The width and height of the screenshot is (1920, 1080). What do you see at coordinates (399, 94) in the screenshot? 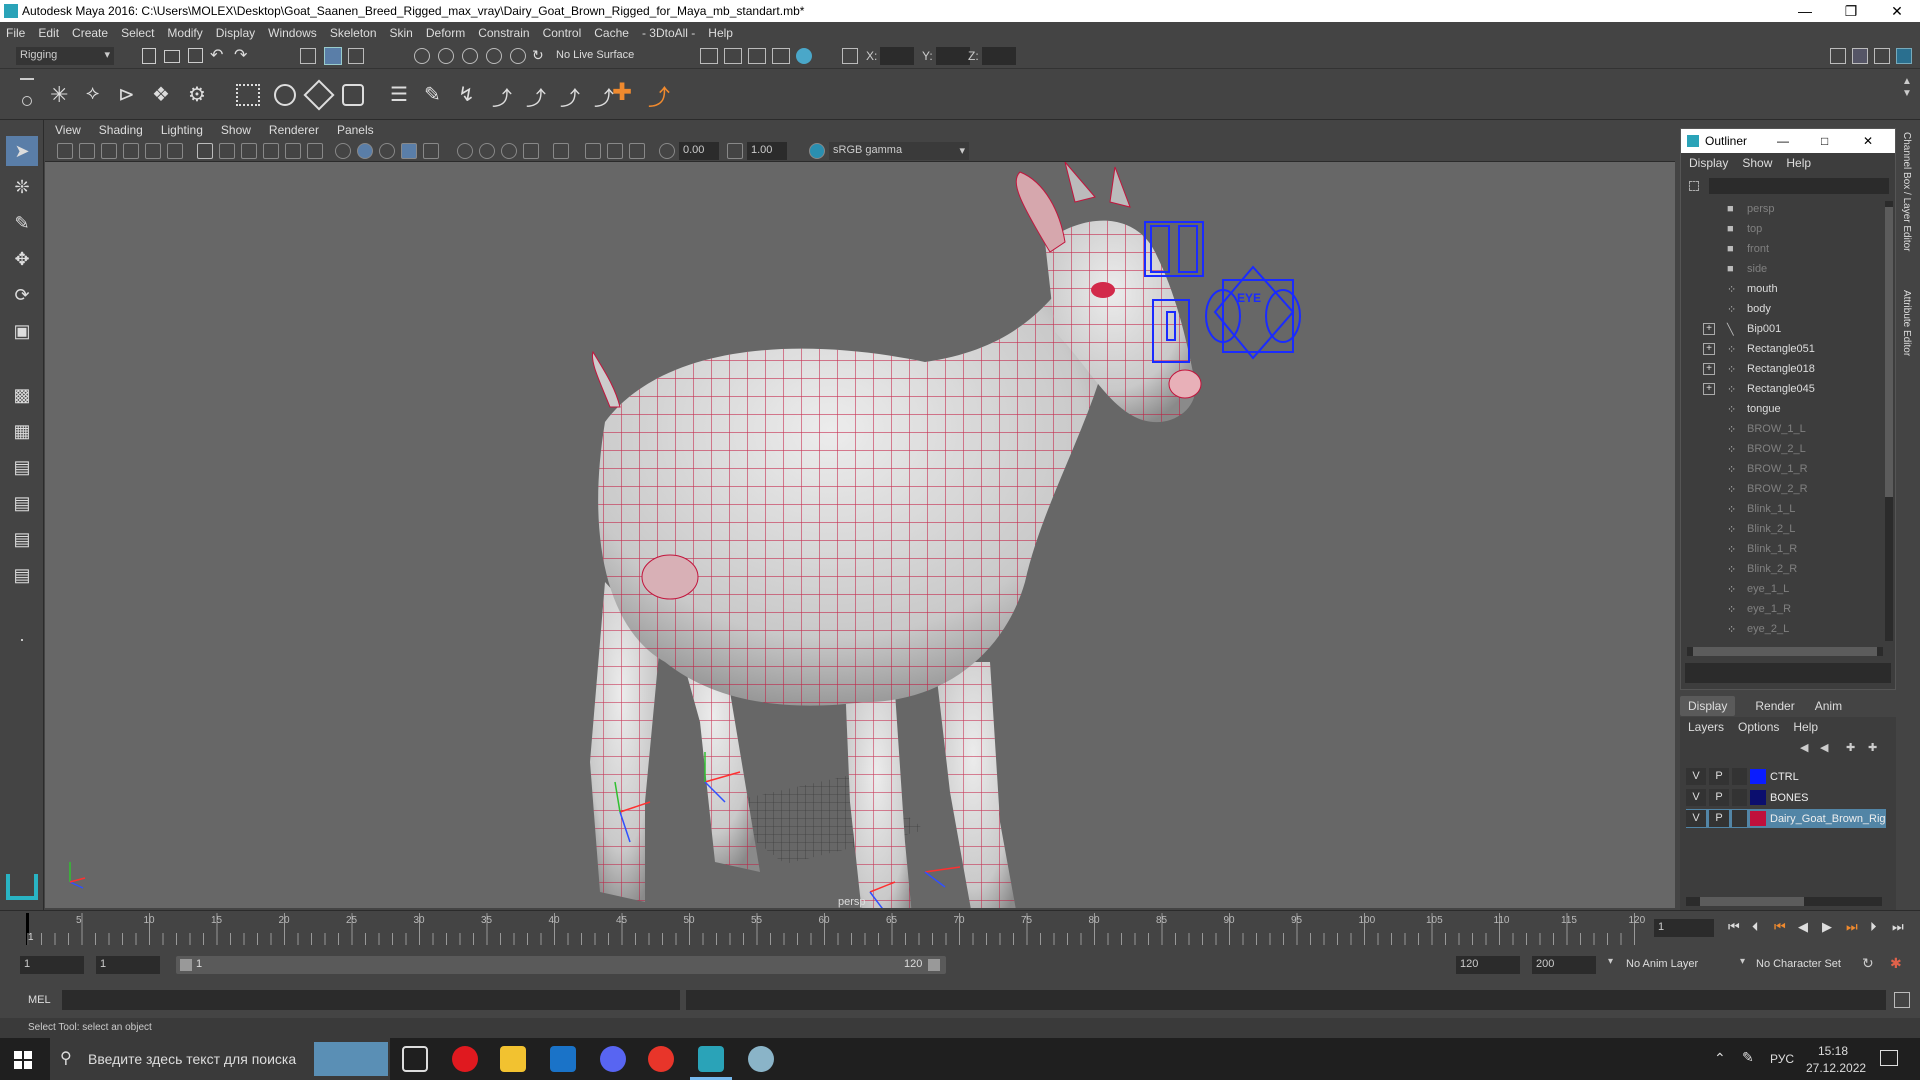
I see `bind-skin-icon: ☰` at bounding box center [399, 94].